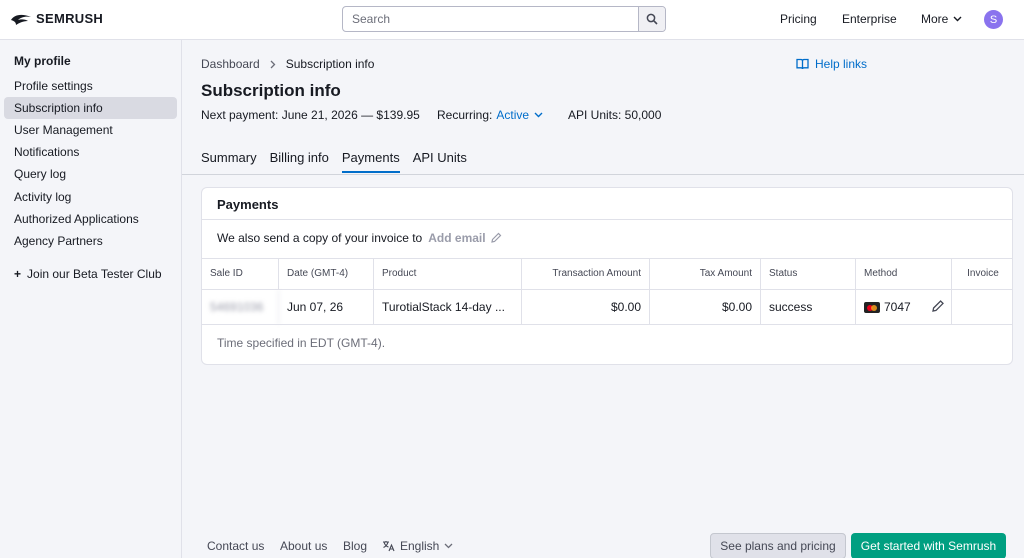 The image size is (1024, 558). What do you see at coordinates (904, 273) in the screenshot?
I see `col-method: Method` at bounding box center [904, 273].